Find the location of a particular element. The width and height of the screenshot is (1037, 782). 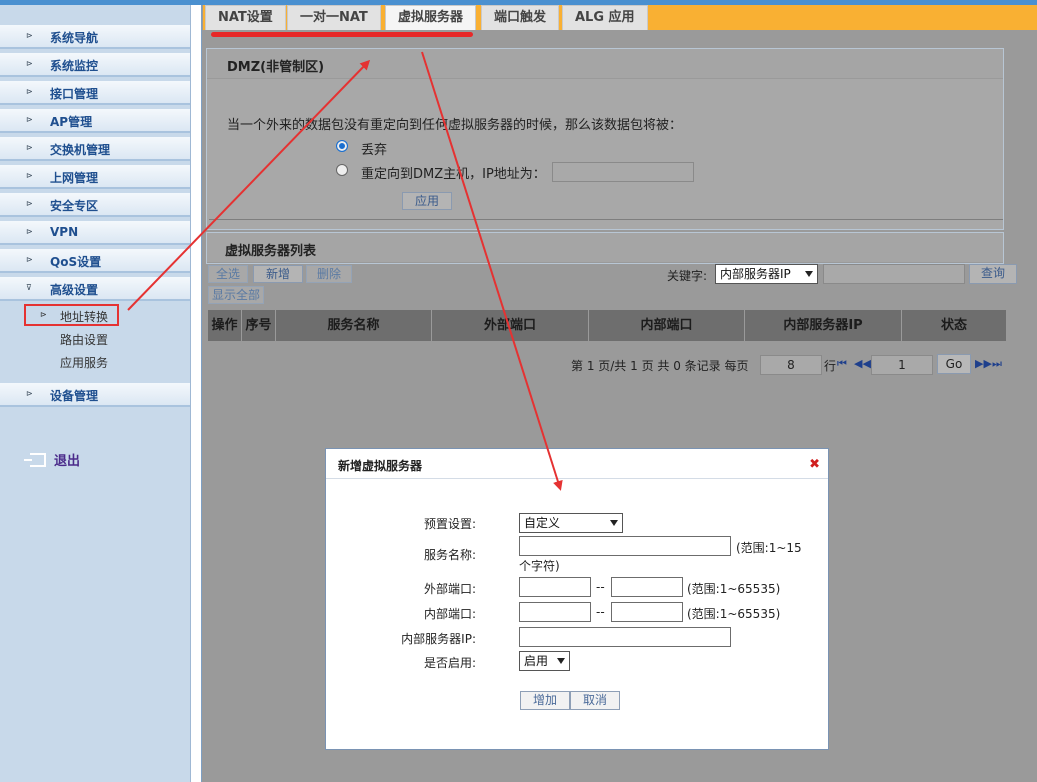

sidebar-subitem-app-service: 应用服务 is located at coordinates (84, 362).